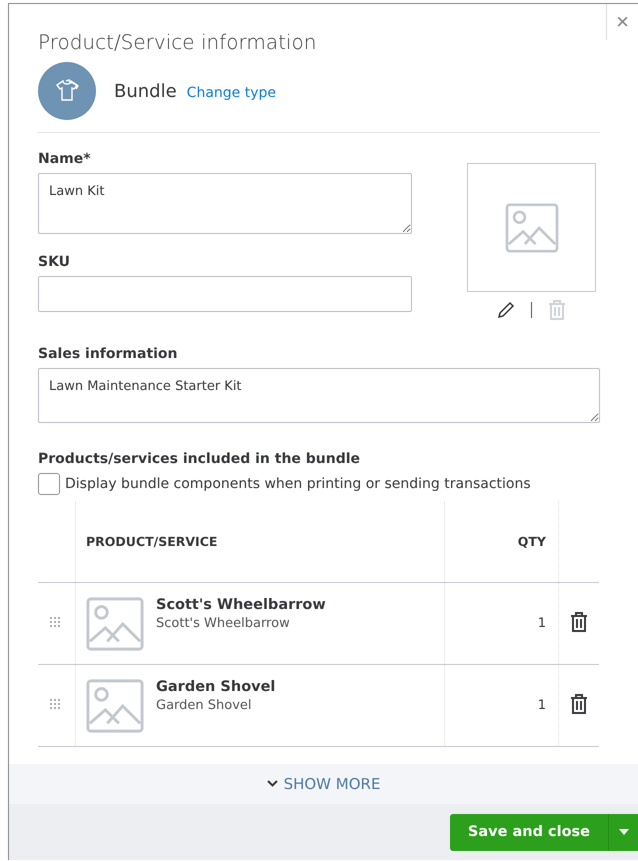 The image size is (638, 861). I want to click on change-type-link: Change type, so click(231, 93).